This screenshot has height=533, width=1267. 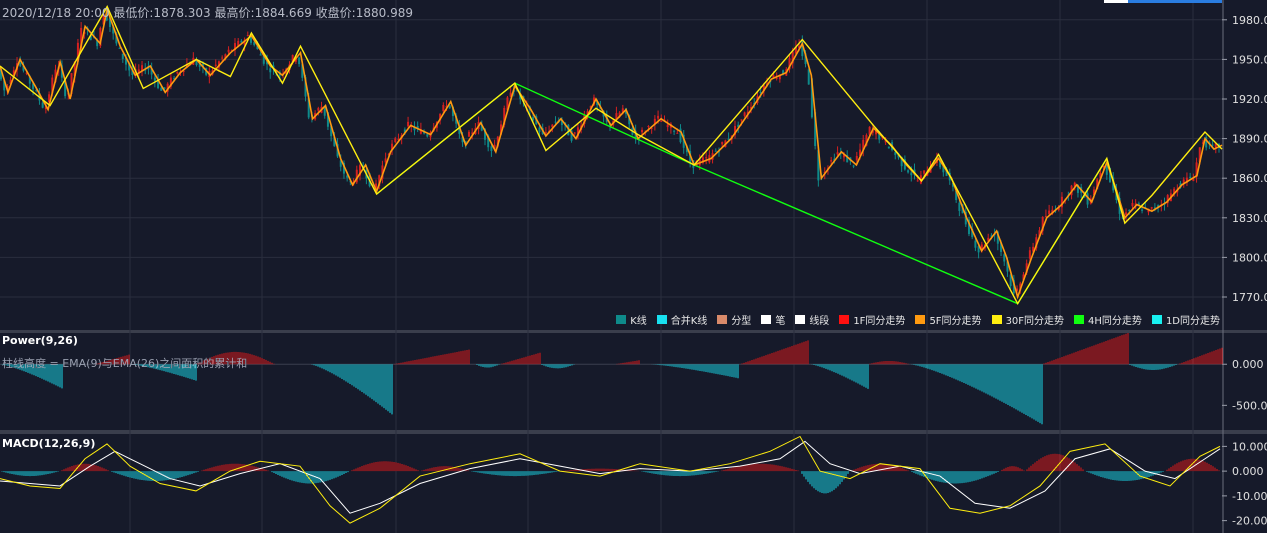 What do you see at coordinates (1248, 364) in the screenshot?
I see `power-tick-label: 0.000` at bounding box center [1248, 364].